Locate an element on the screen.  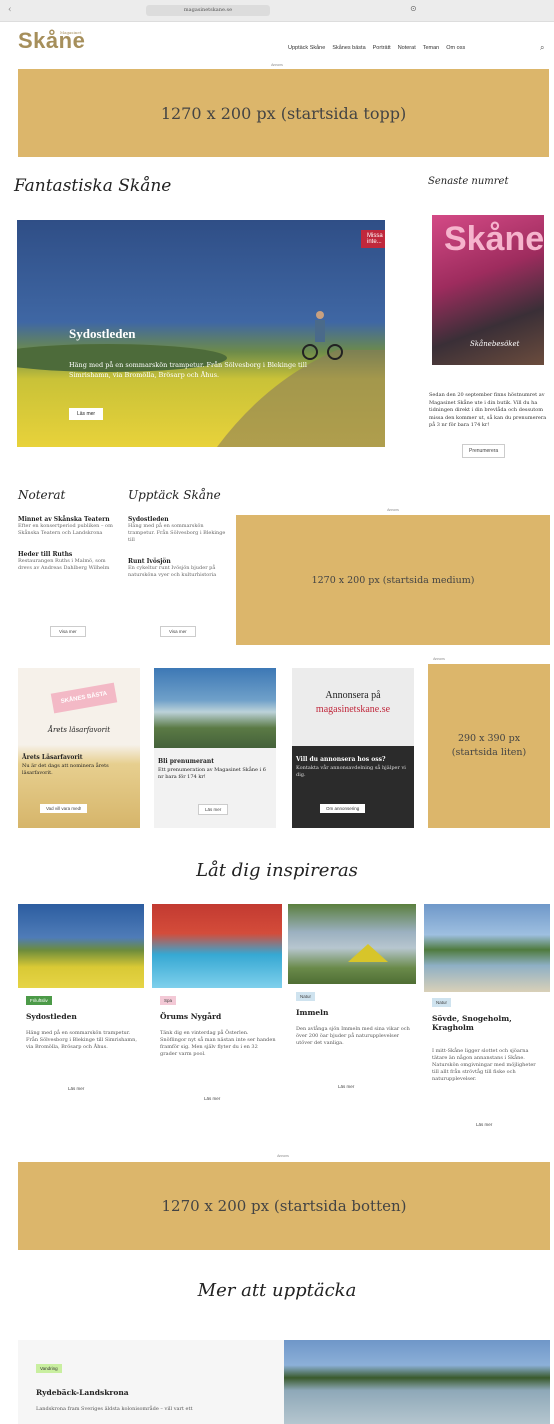
reload-icon: ⊙ is located at coordinates (413, 8).